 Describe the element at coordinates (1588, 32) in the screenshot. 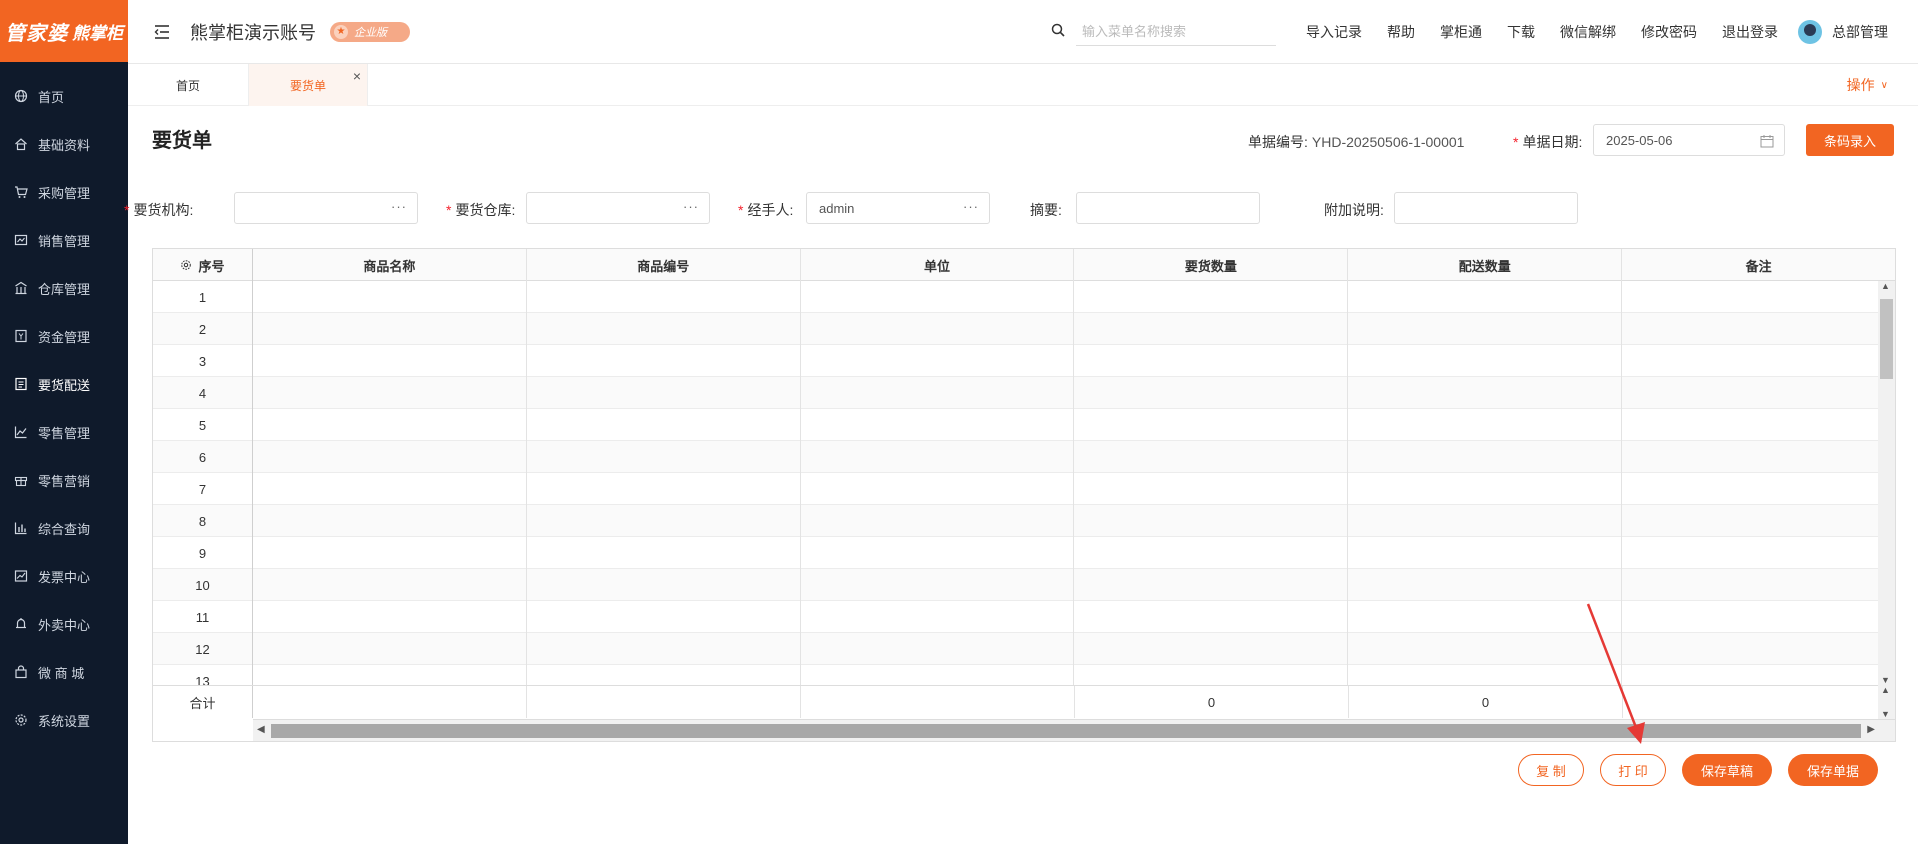

I see `header-link-5: 微信解绑` at that location.